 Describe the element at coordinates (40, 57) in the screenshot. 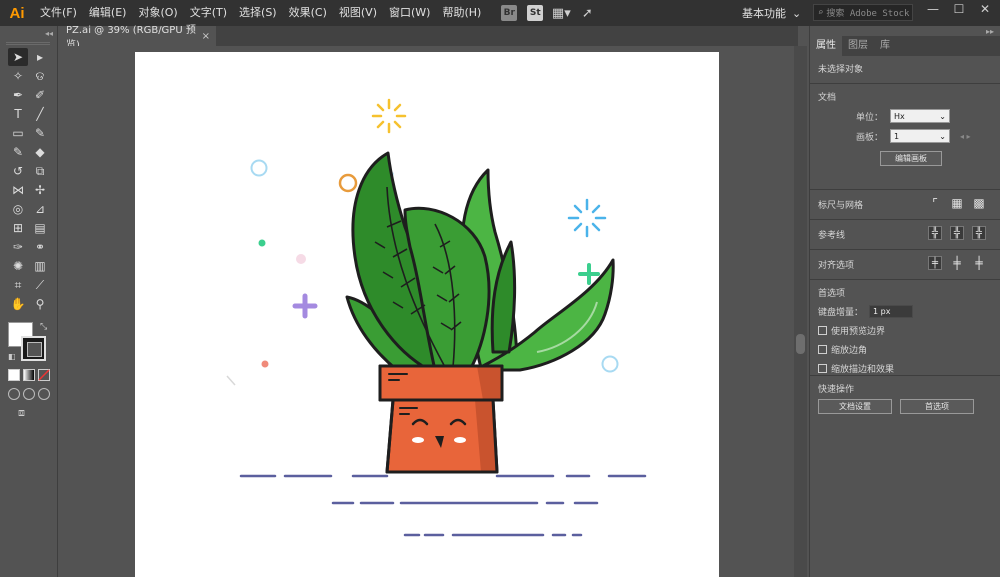

I see `direct-selection-tool-icon: ▸` at that location.